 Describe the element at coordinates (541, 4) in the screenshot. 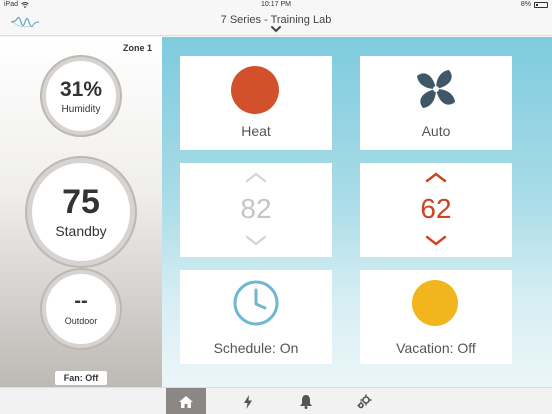

I see `battery-icon` at that location.